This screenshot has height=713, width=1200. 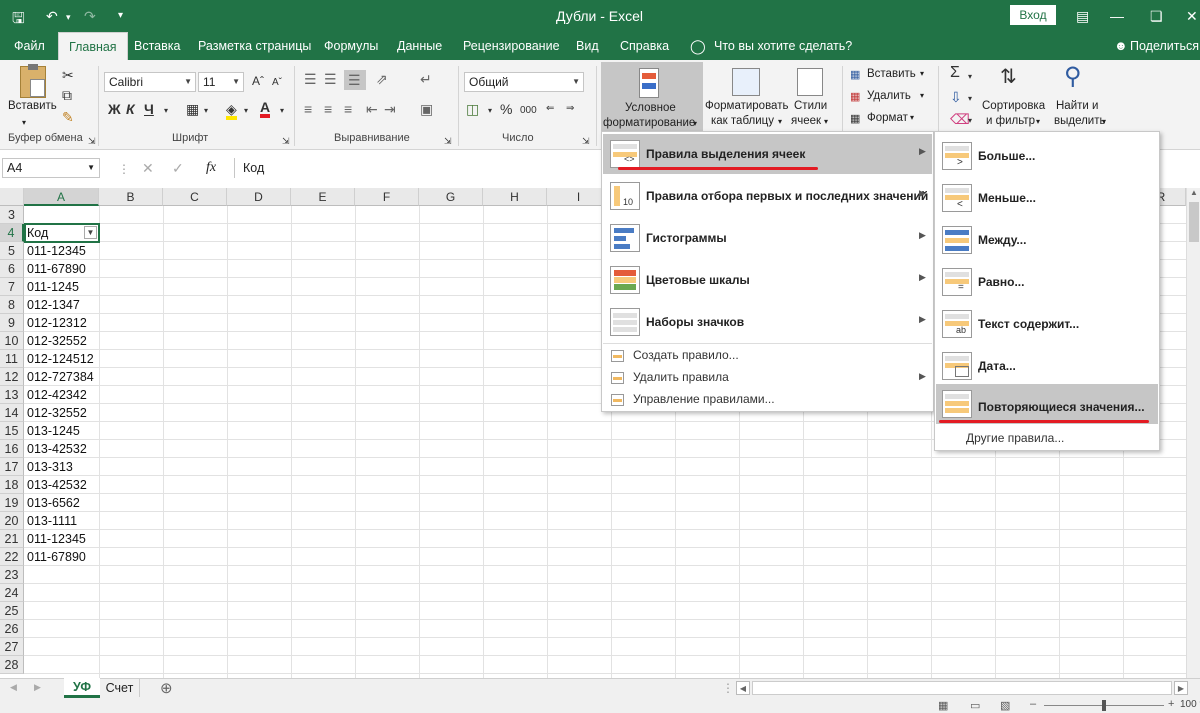 I want to click on tab-insert: Вставка, so click(x=157, y=46).